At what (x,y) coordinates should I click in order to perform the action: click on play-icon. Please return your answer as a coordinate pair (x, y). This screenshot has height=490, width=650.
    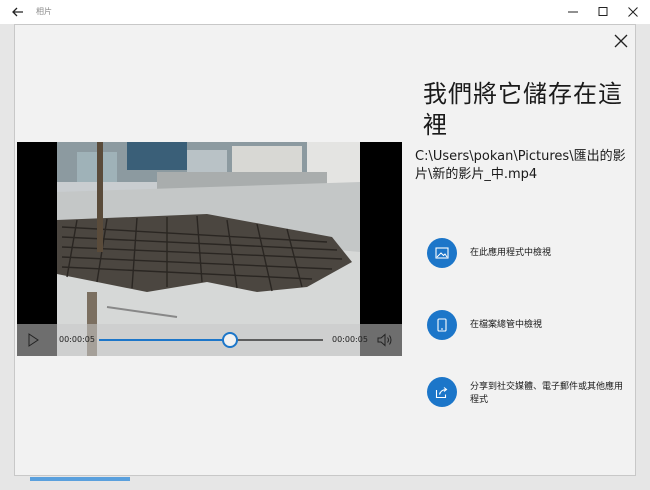
    Looking at the image, I should click on (33, 340).